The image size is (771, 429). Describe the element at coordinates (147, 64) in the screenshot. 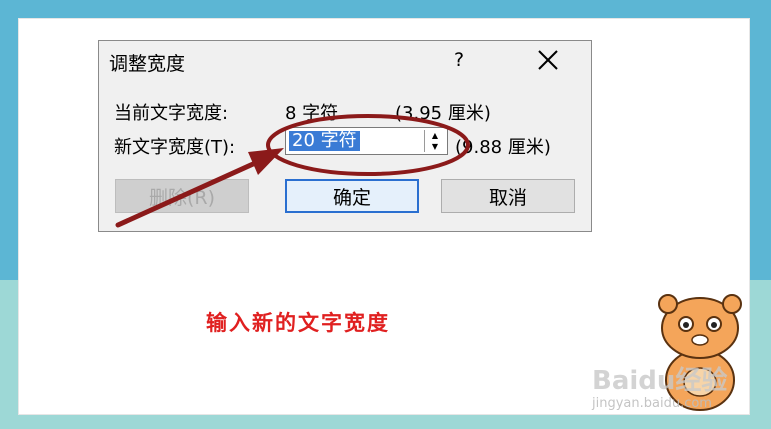

I see `dialog-title: 调整宽度` at that location.